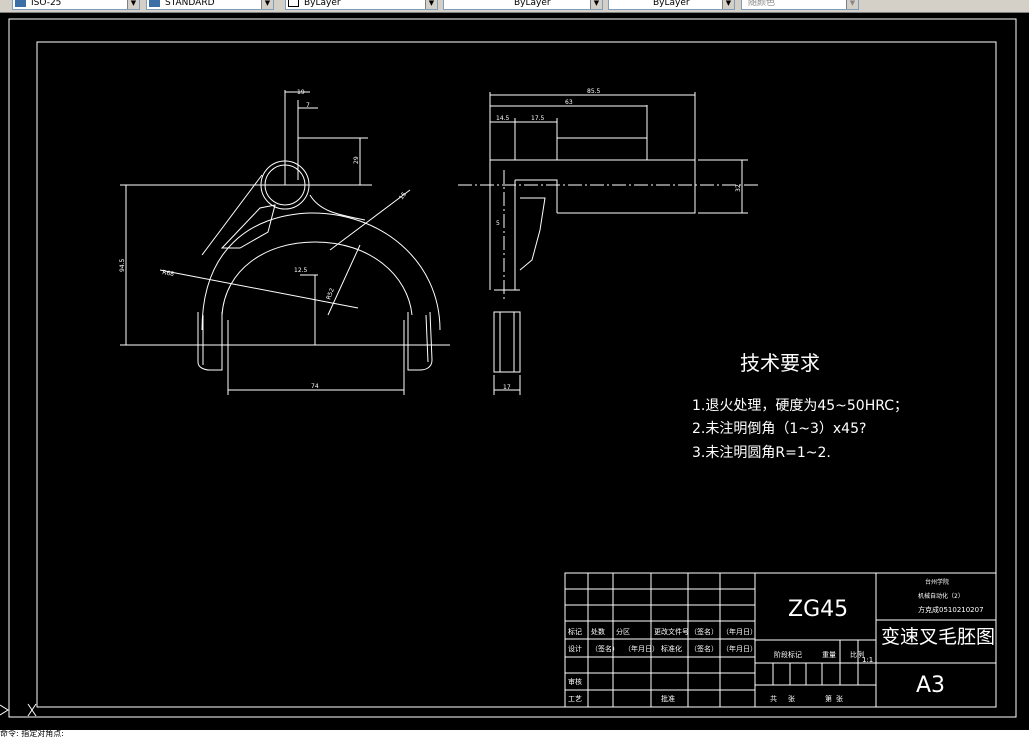 The image size is (1029, 738). I want to click on dim-17: 17, so click(507, 387).